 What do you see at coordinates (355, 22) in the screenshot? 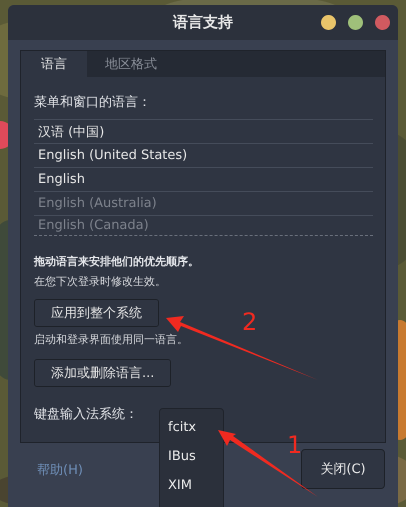
I see `maximize-button` at bounding box center [355, 22].